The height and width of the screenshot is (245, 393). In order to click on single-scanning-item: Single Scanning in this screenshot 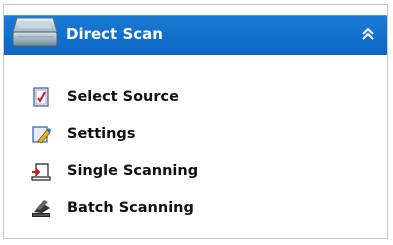, I will do `click(180, 171)`.